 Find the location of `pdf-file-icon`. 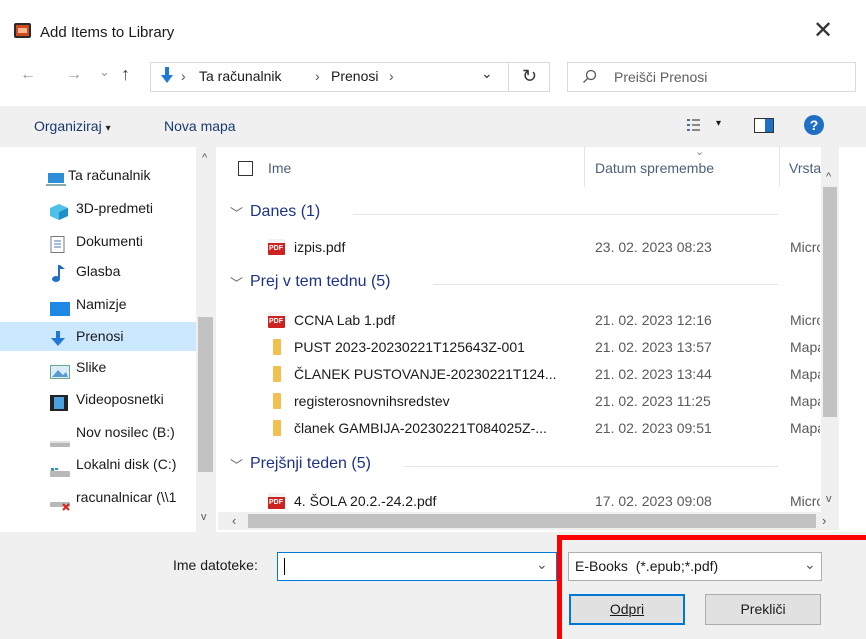

pdf-file-icon is located at coordinates (276, 501).